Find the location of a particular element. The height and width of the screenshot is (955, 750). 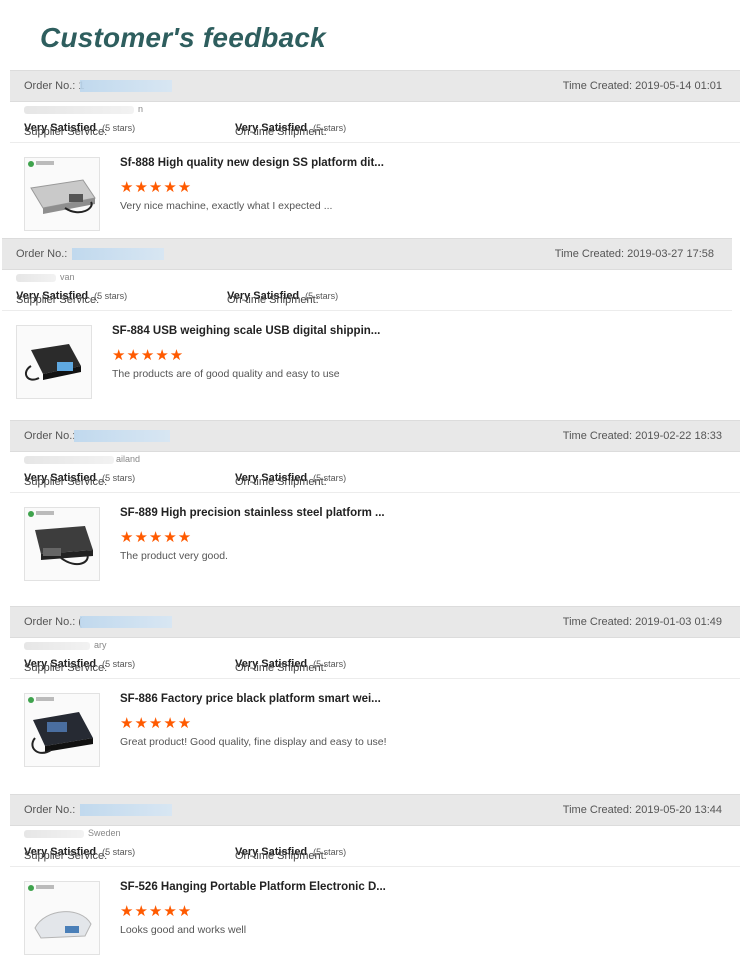

steel-platform-scale-icon is located at coordinates (64, 546).